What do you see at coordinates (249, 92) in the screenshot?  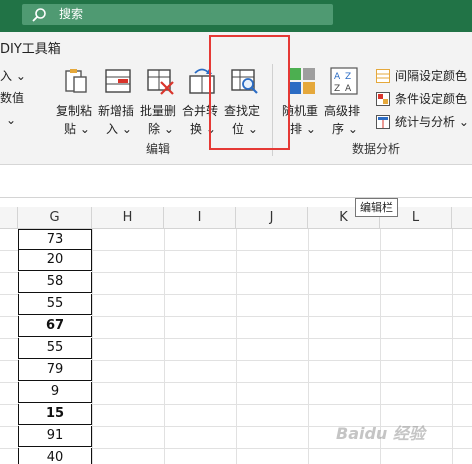 I see `annotation-highlight-box` at bounding box center [249, 92].